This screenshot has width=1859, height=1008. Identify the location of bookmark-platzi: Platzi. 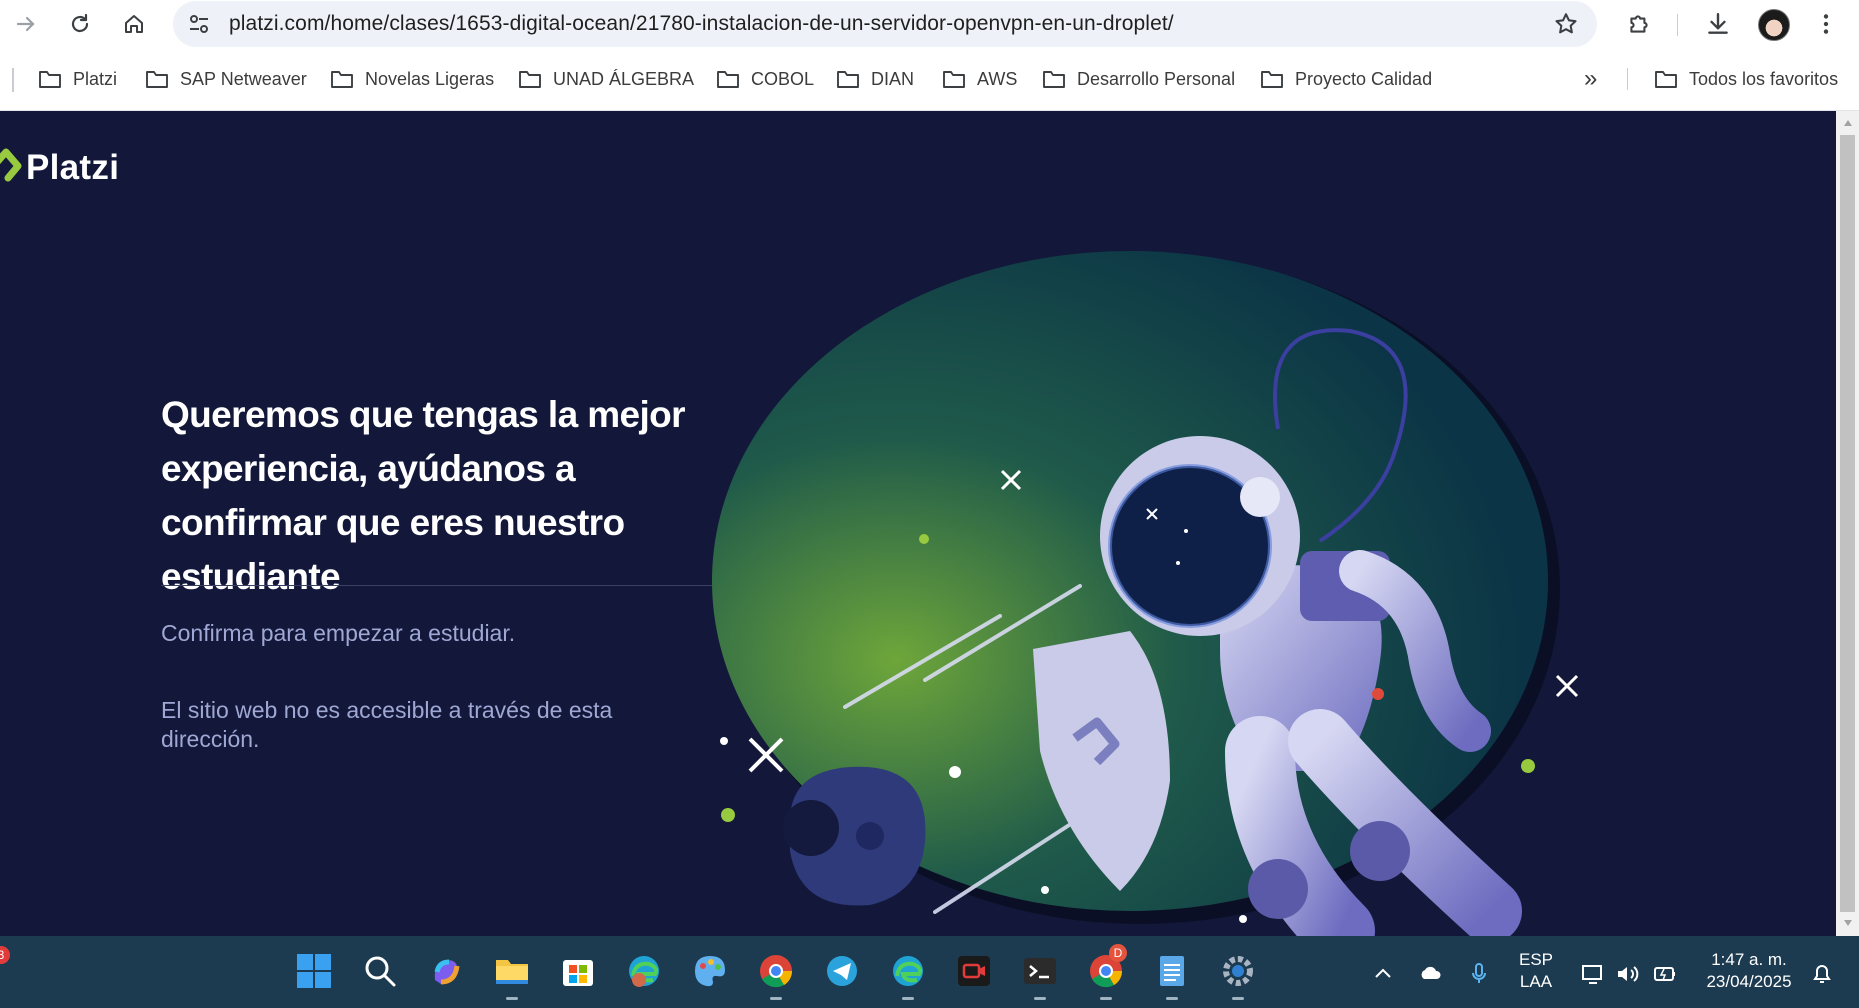
(77, 79).